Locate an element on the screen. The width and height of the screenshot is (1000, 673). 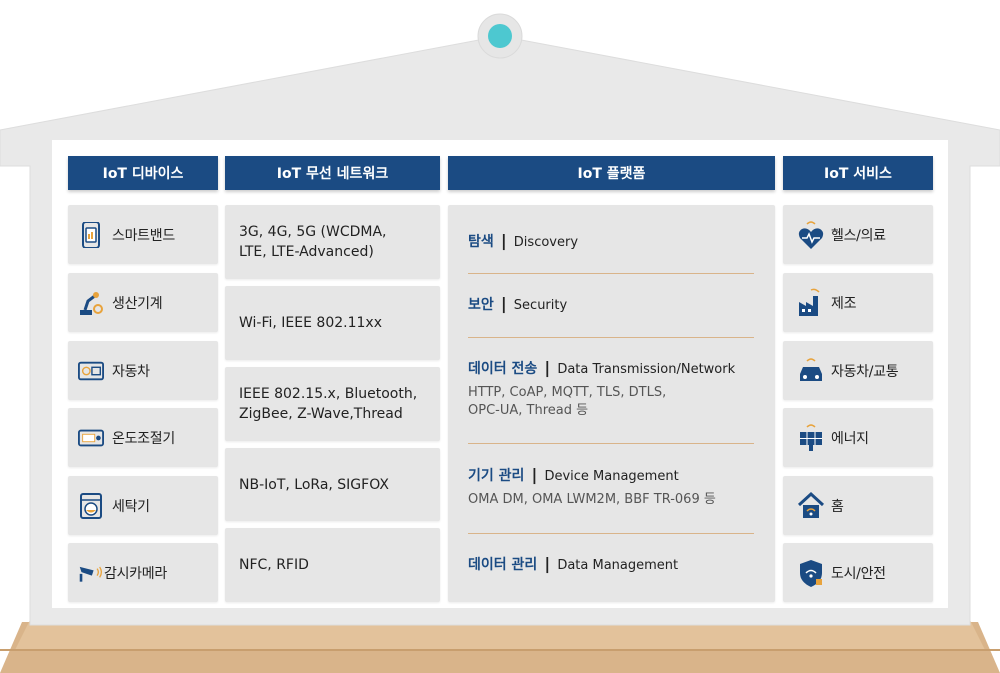
platform-subtitle: Security is located at coordinates (540, 305).